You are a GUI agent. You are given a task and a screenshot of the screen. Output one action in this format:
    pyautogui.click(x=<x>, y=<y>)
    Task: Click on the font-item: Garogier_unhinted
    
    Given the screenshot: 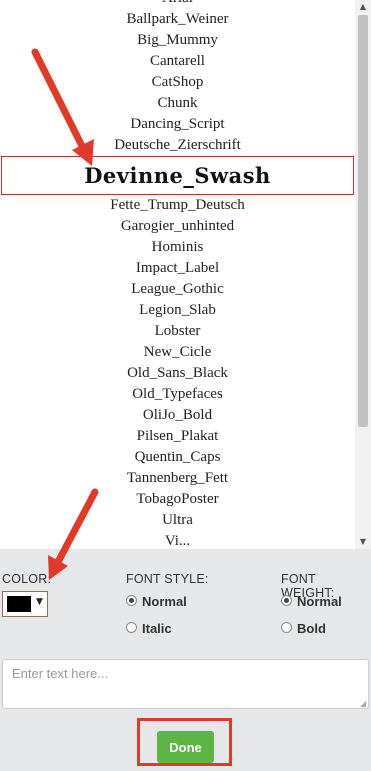 What is the action you would take?
    pyautogui.click(x=177, y=226)
    